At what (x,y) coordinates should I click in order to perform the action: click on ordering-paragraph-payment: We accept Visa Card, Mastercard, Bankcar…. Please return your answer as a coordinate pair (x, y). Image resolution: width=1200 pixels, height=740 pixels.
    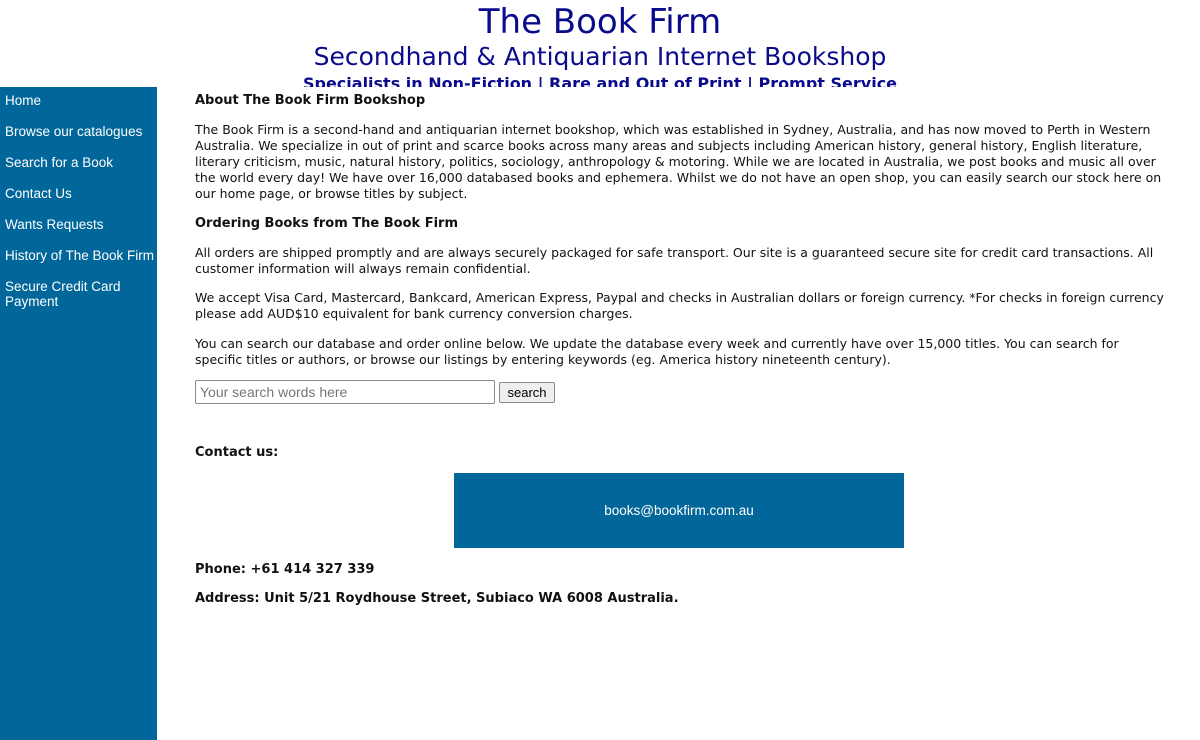
    Looking at the image, I should click on (679, 305).